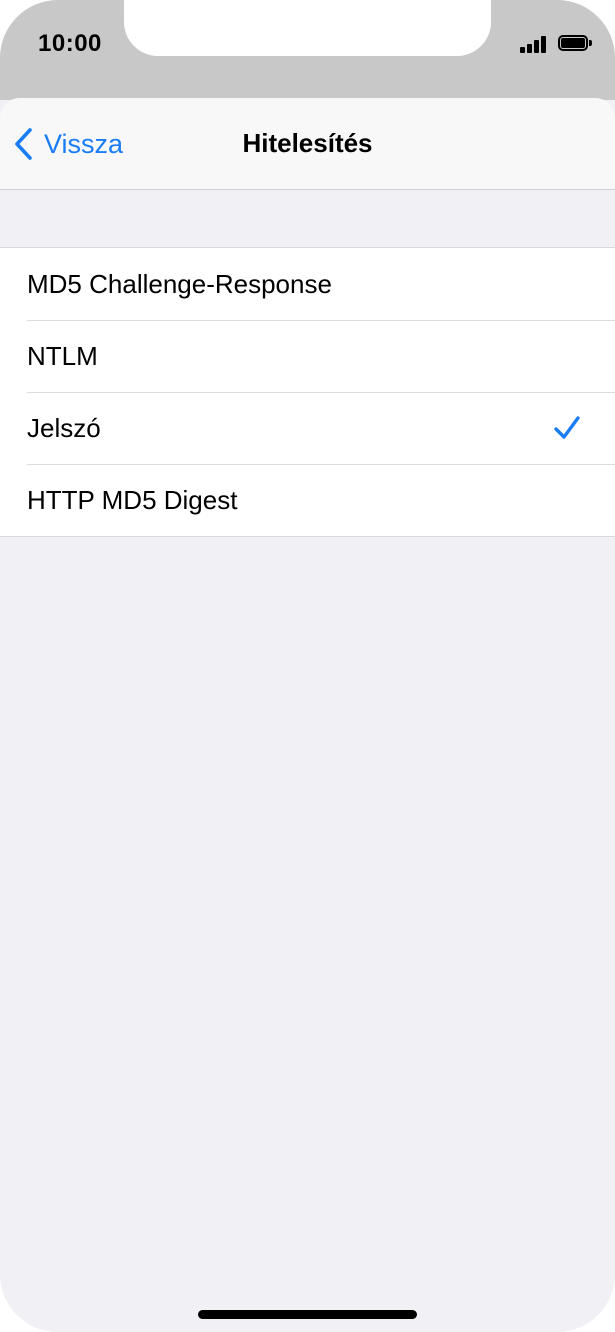  I want to click on option-label: NTLM, so click(62, 355).